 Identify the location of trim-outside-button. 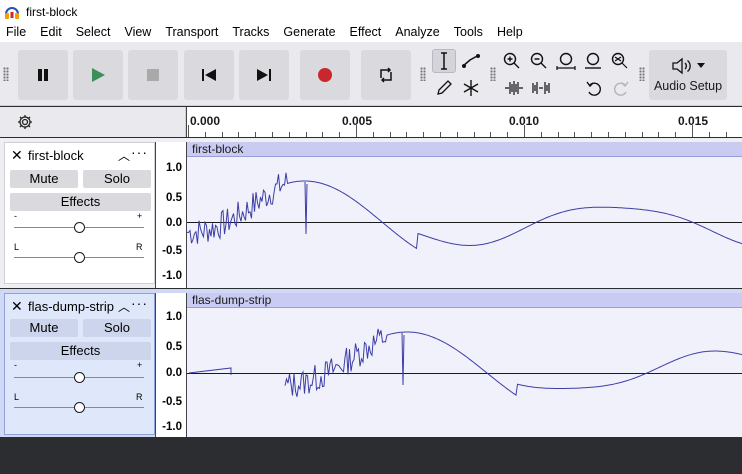
(514, 88).